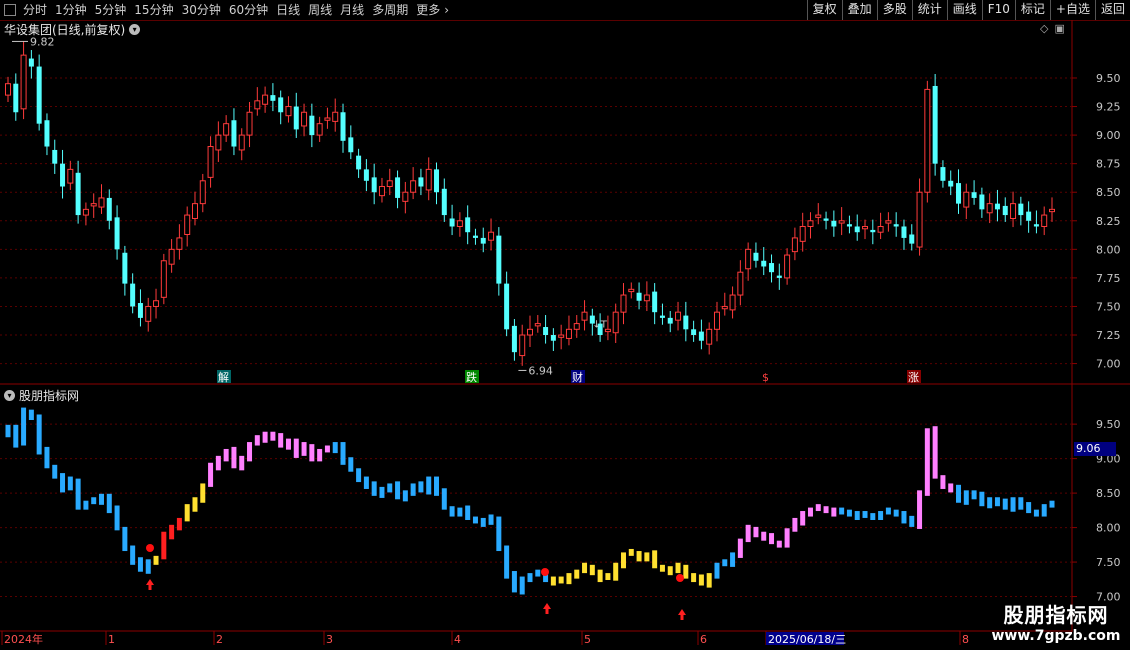 Image resolution: width=1130 pixels, height=650 pixels. Describe the element at coordinates (471, 377) in the screenshot. I see `event-marker-label: 跌` at that location.